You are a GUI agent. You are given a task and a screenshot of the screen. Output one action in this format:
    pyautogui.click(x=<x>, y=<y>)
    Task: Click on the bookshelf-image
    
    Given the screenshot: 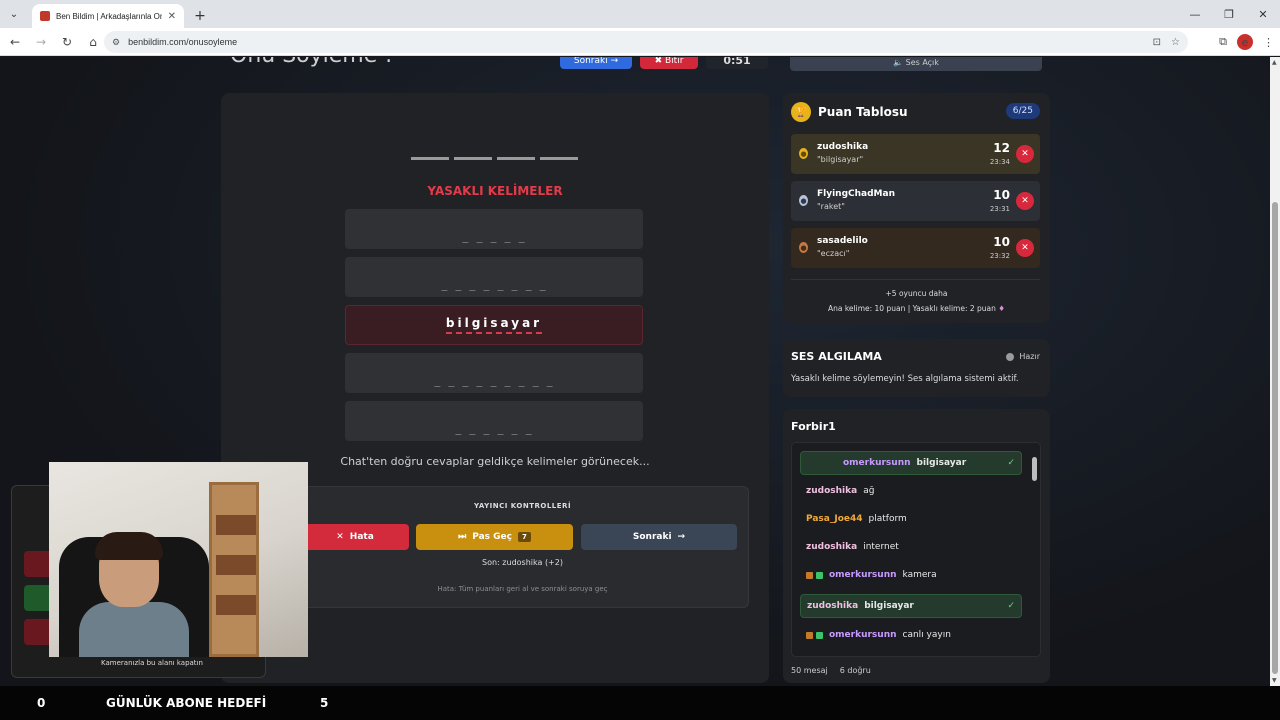 What is the action you would take?
    pyautogui.click(x=234, y=569)
    